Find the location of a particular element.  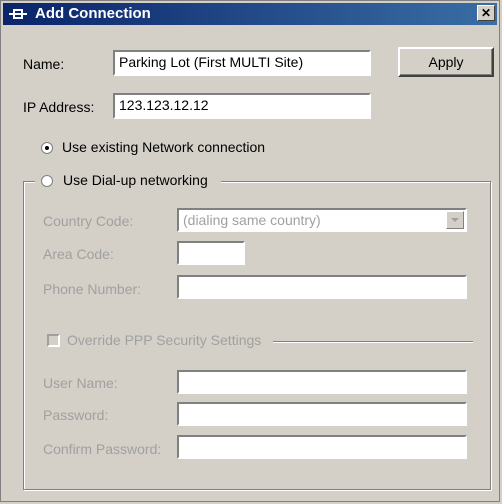

area-code-field is located at coordinates (211, 253).